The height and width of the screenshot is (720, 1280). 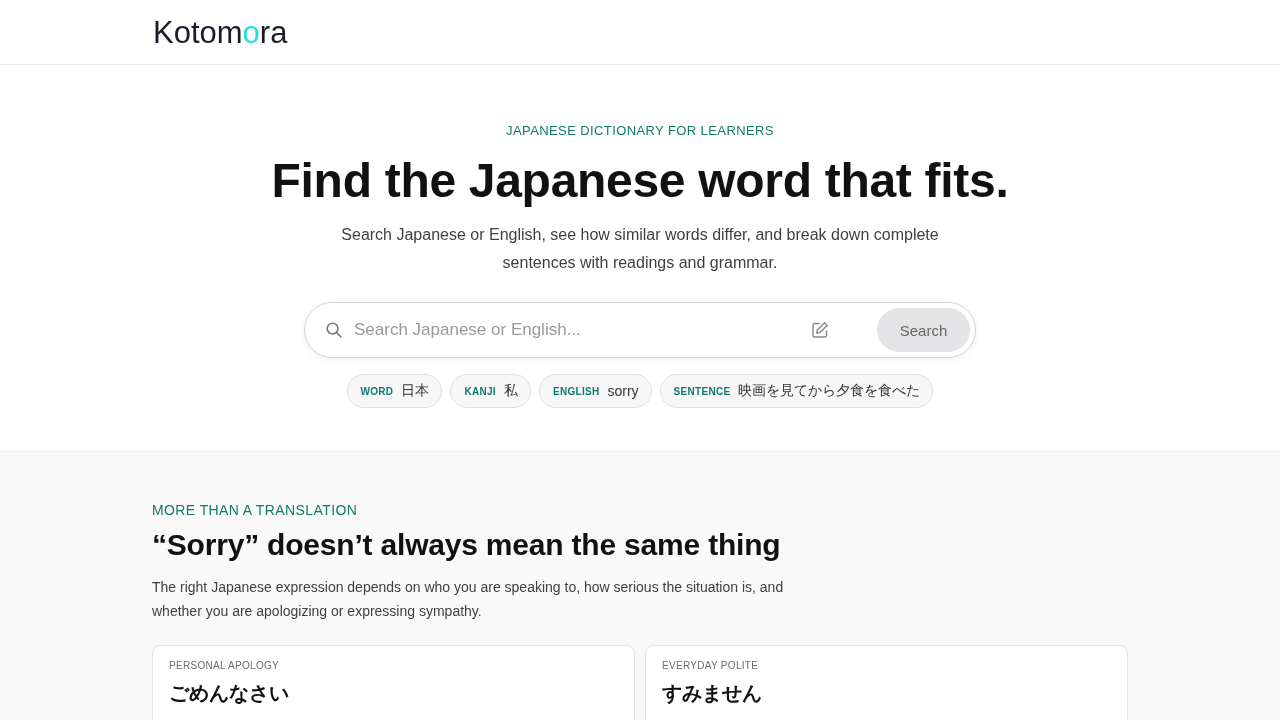 I want to click on example-chip: SENTENCE 映画を見てから夕食を食べた, so click(x=796, y=391).